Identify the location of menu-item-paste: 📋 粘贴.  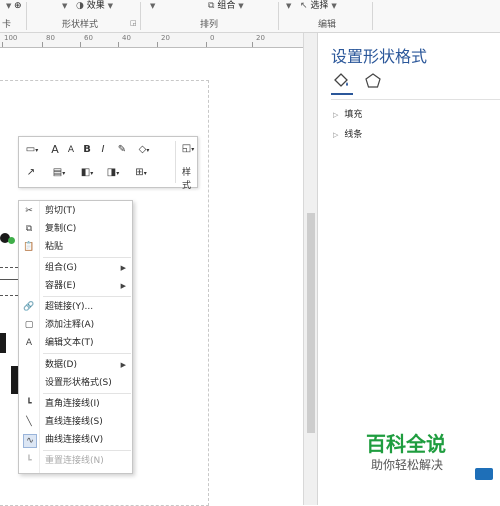
(75, 247).